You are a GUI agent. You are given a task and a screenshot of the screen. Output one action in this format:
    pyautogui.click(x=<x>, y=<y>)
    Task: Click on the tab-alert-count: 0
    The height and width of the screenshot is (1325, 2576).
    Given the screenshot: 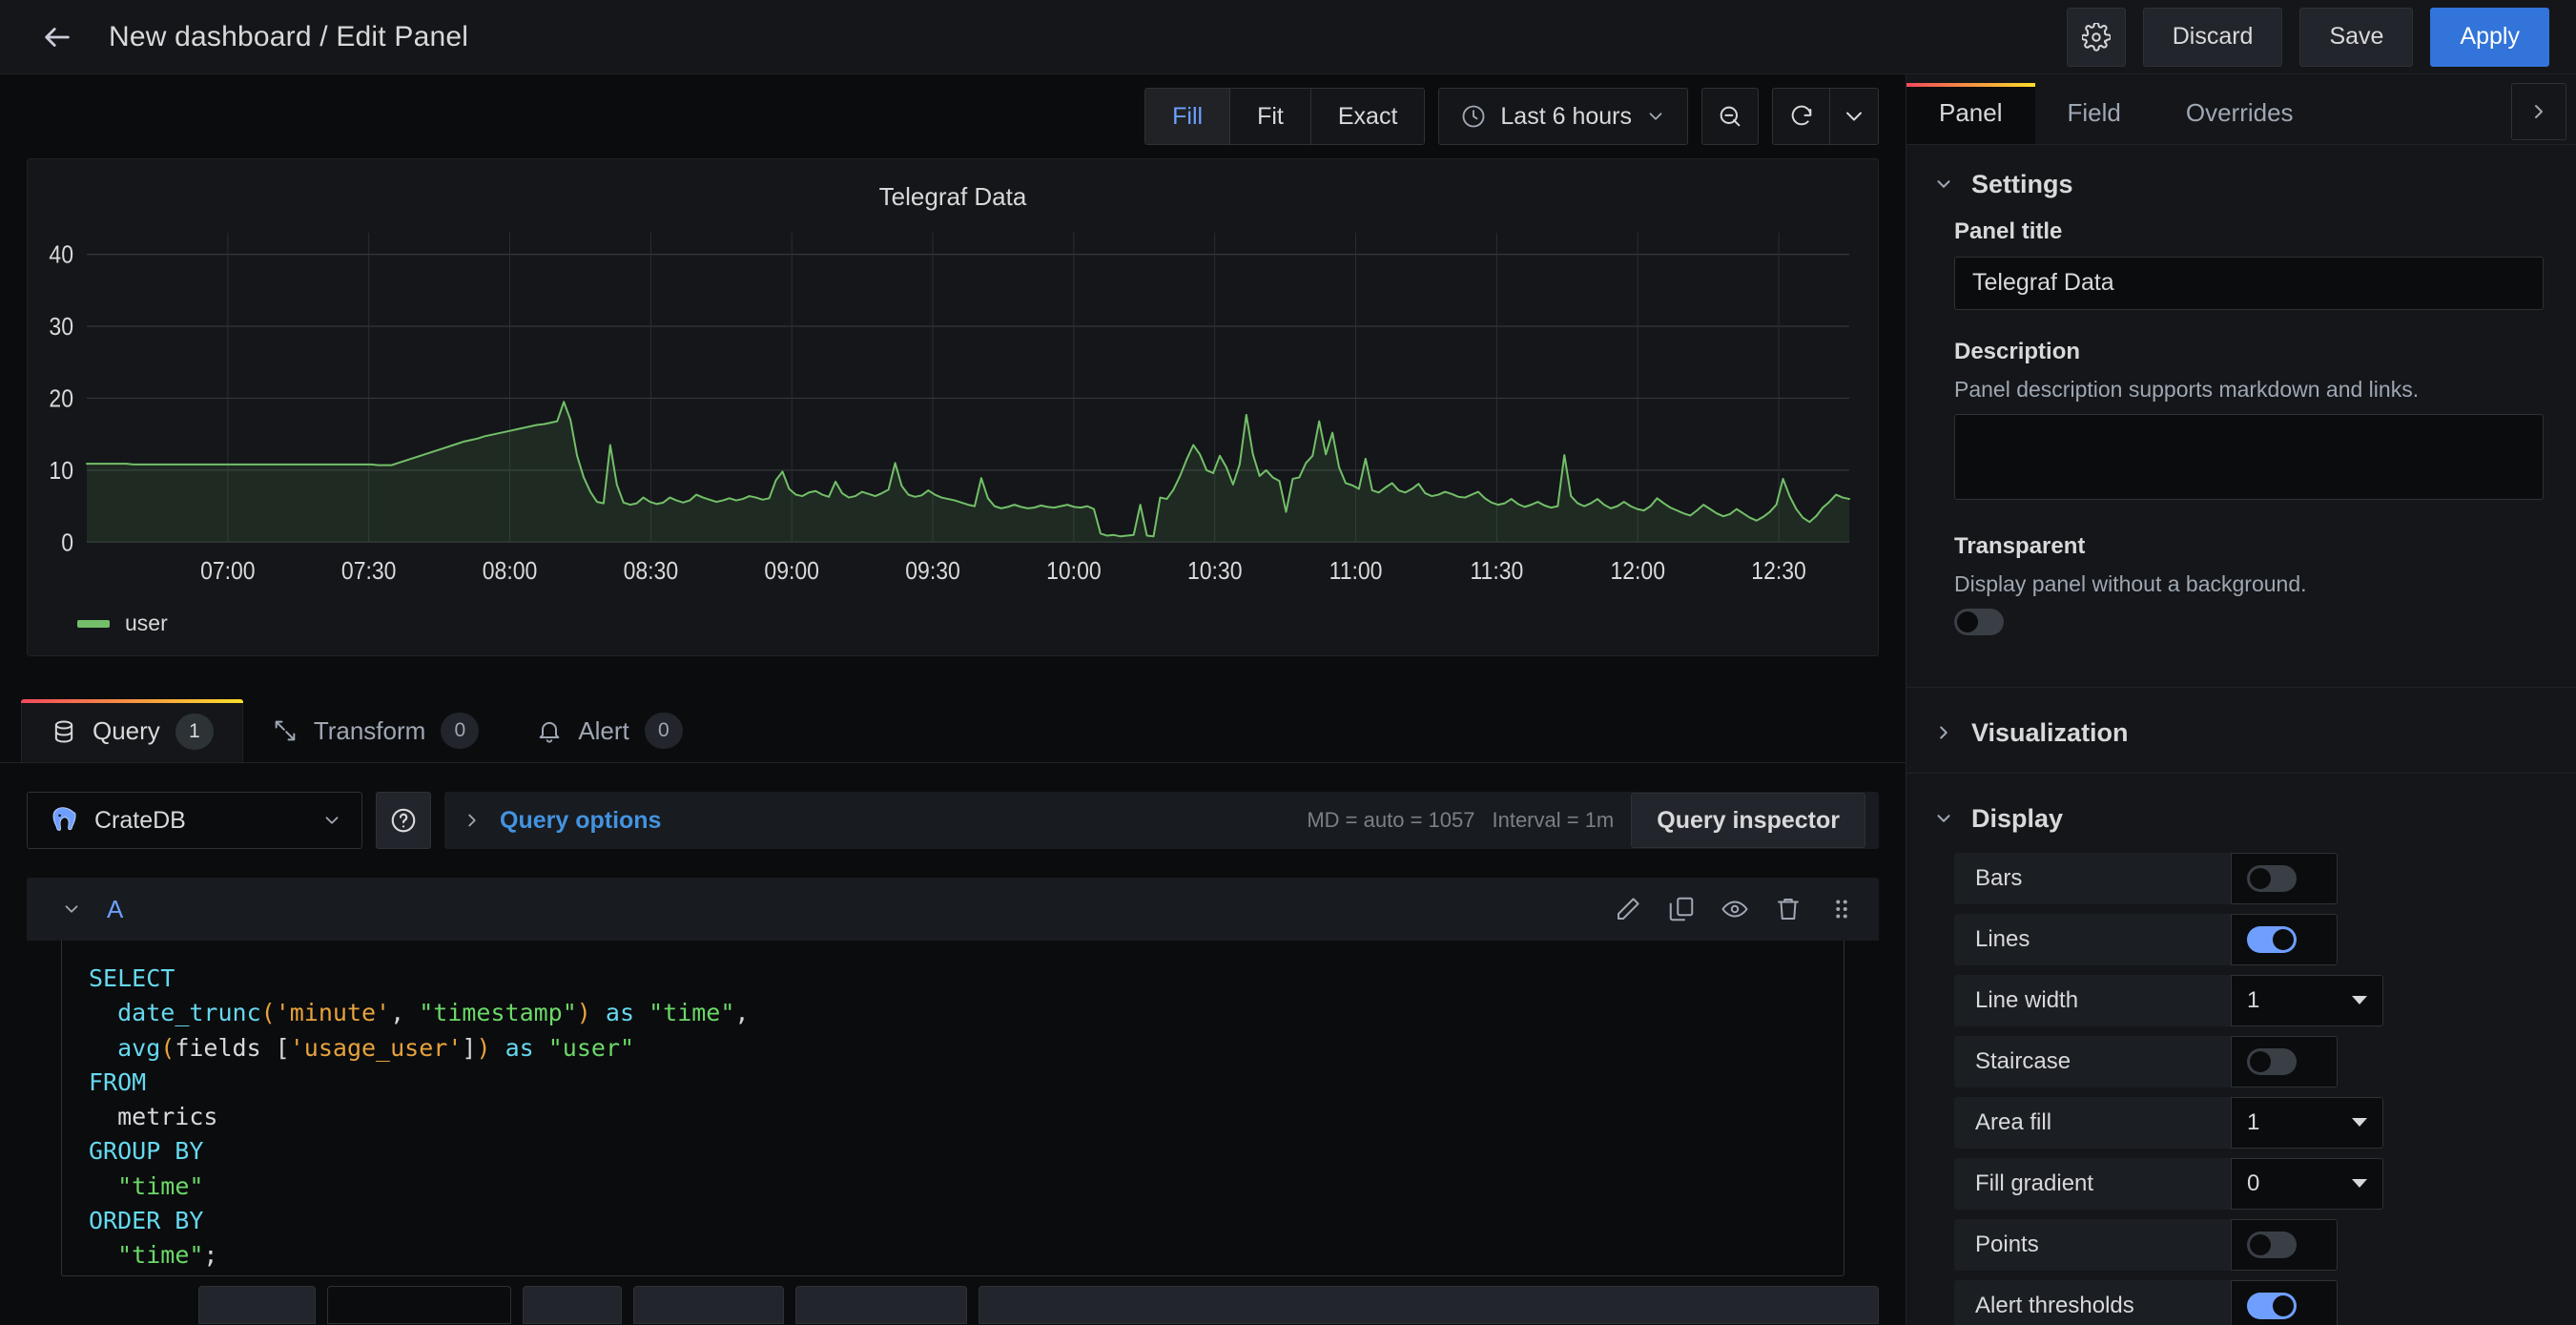 What is the action you would take?
    pyautogui.click(x=663, y=731)
    